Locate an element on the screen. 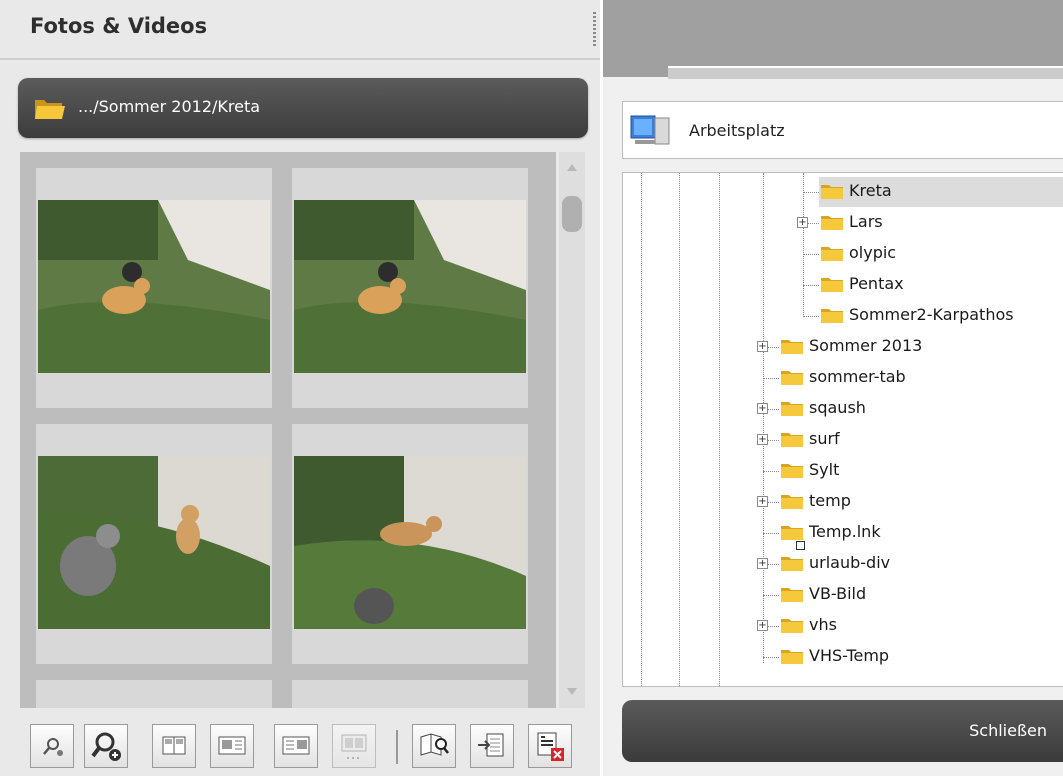  view-detail-alt-icon is located at coordinates (296, 745).